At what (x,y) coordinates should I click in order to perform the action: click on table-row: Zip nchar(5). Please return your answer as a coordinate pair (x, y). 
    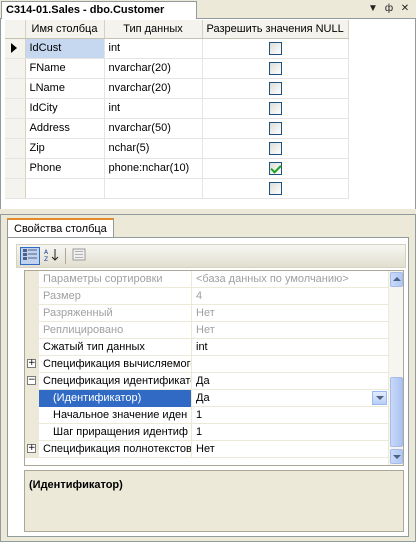
    Looking at the image, I should click on (177, 148).